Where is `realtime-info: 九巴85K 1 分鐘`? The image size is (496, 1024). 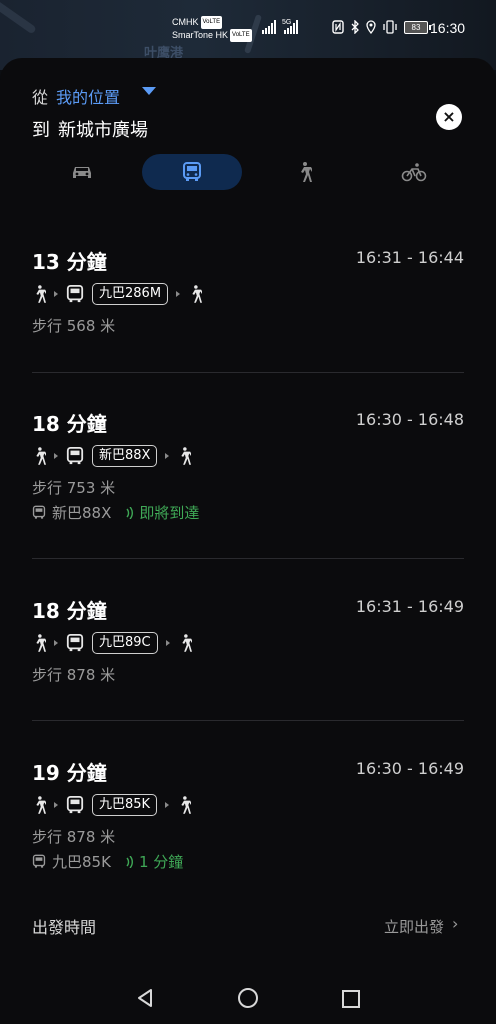 realtime-info: 九巴85K 1 分鐘 is located at coordinates (107, 861).